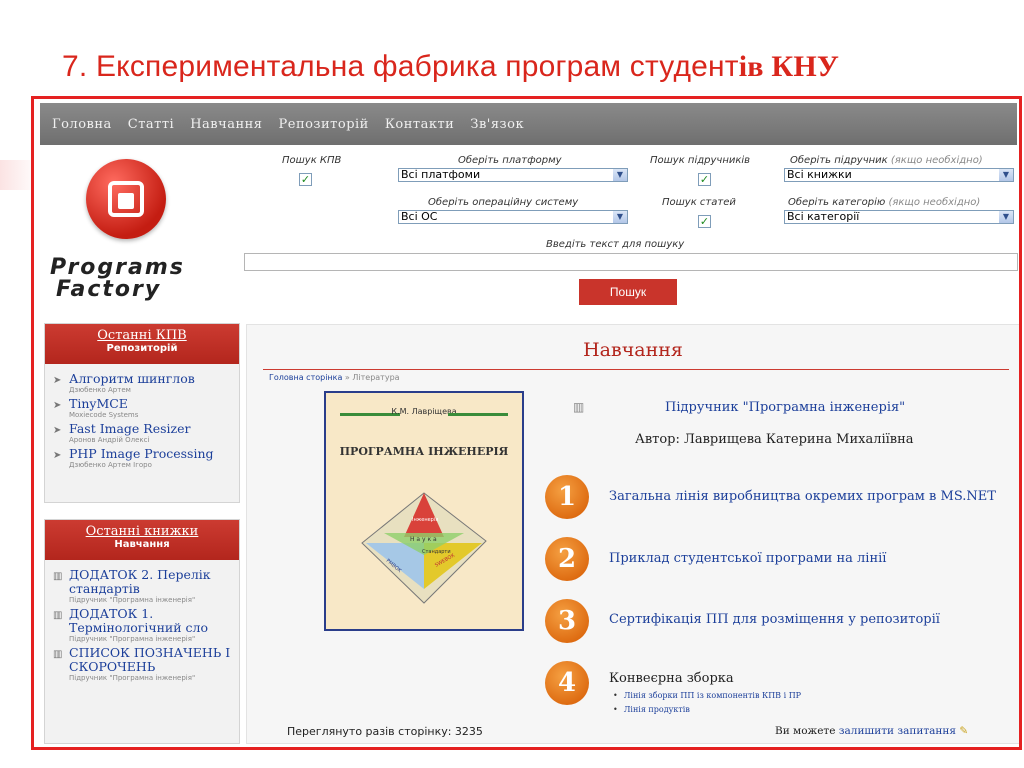  Describe the element at coordinates (963, 731) in the screenshot. I see `pencil-icon: ✎` at that location.